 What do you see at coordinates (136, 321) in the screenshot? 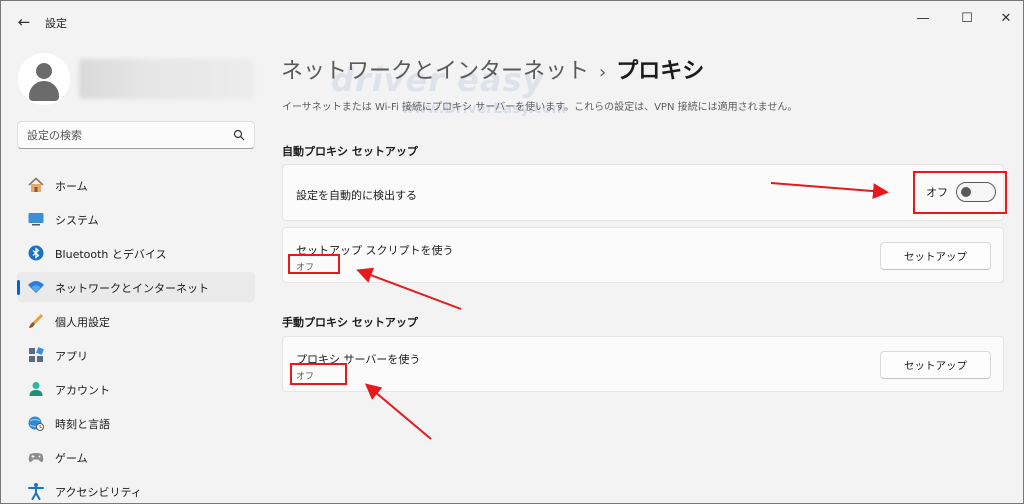
I see `sidebar-item-personalization: 個人用設定` at bounding box center [136, 321].